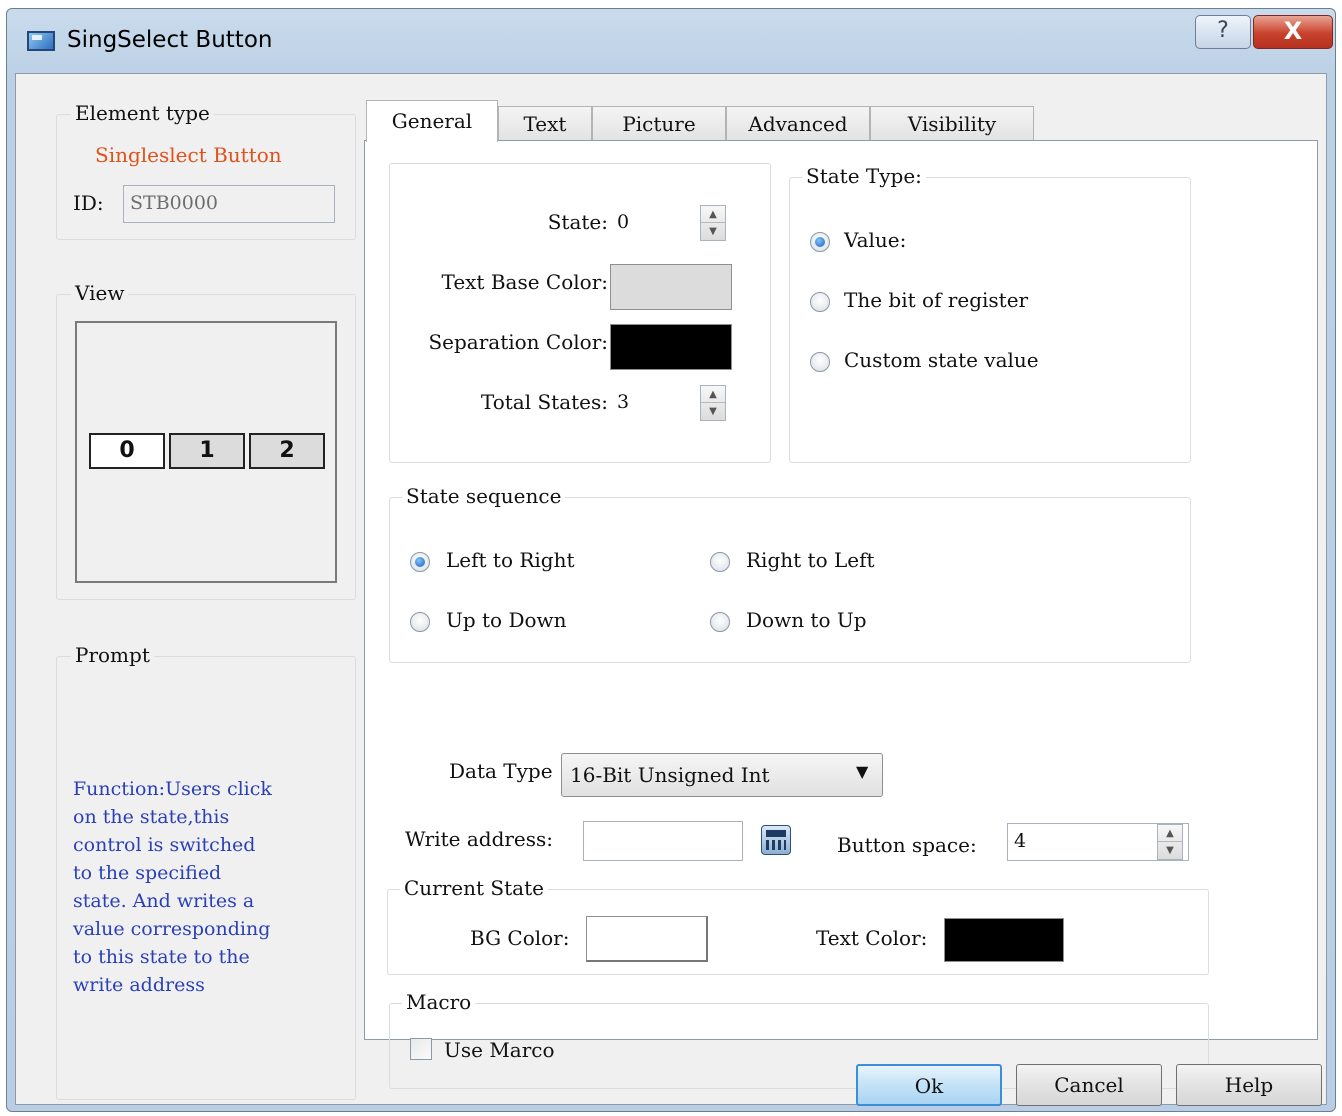 This screenshot has width=1342, height=1116. I want to click on macro-title: Macro, so click(439, 1002).